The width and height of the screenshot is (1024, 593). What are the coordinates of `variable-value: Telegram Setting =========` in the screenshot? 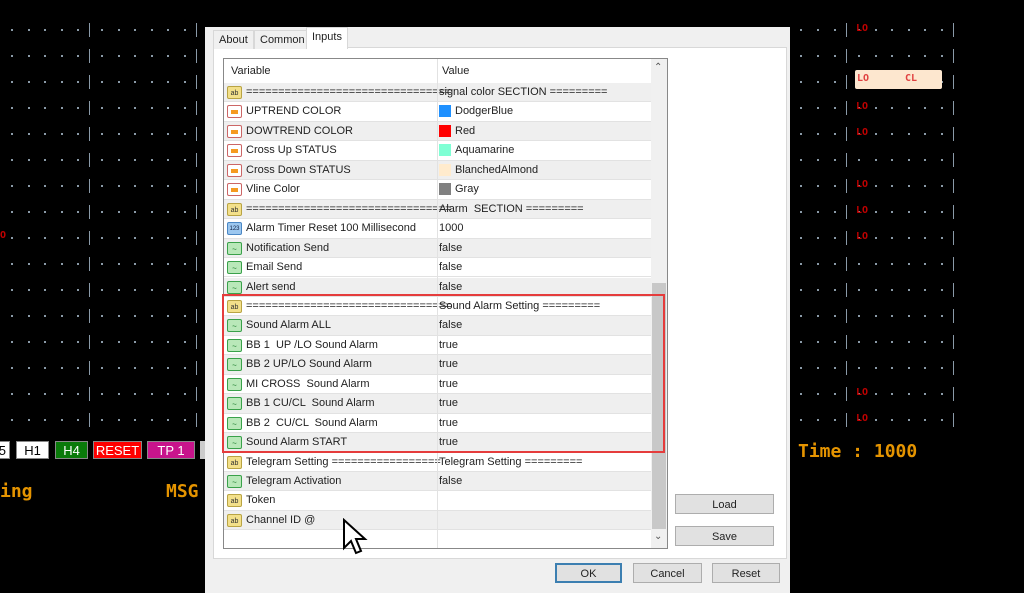 It's located at (510, 462).